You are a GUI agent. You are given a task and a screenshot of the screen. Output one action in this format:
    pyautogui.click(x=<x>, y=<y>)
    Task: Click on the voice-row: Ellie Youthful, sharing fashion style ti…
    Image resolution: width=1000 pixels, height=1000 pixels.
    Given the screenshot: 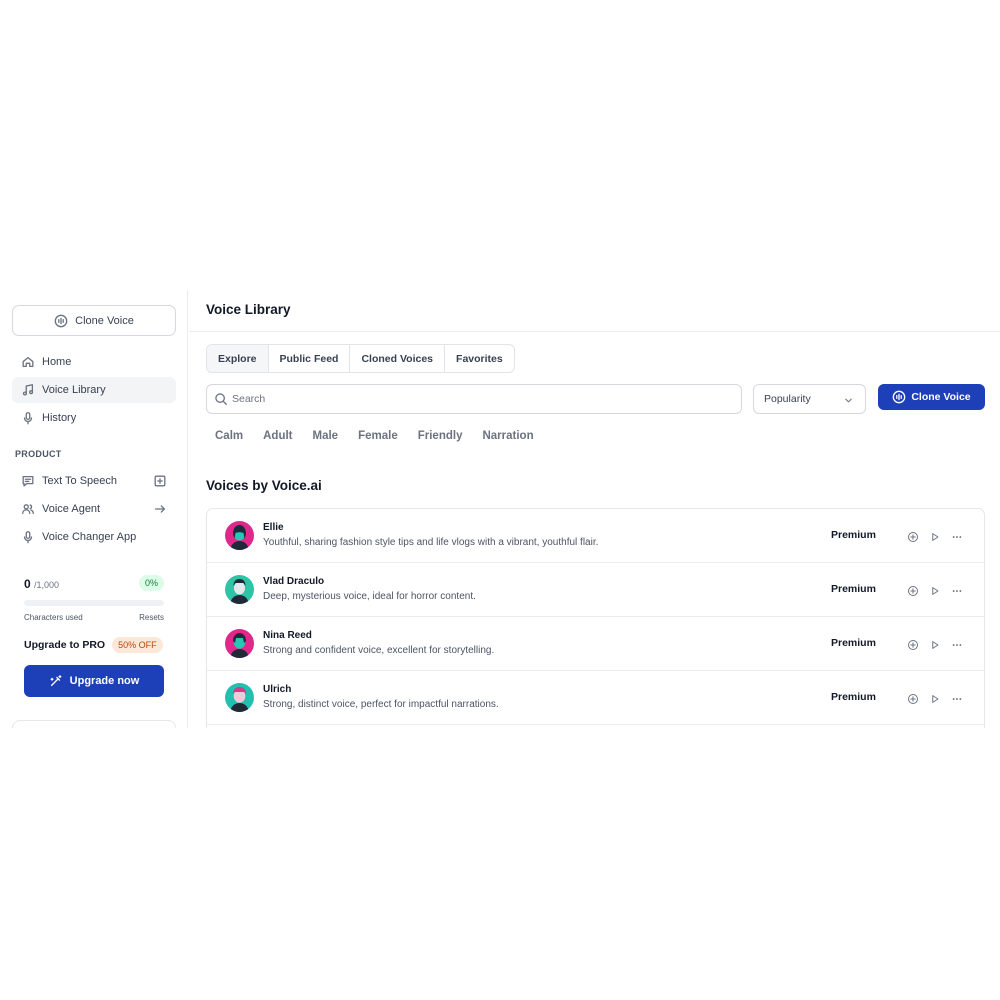 What is the action you would take?
    pyautogui.click(x=595, y=536)
    